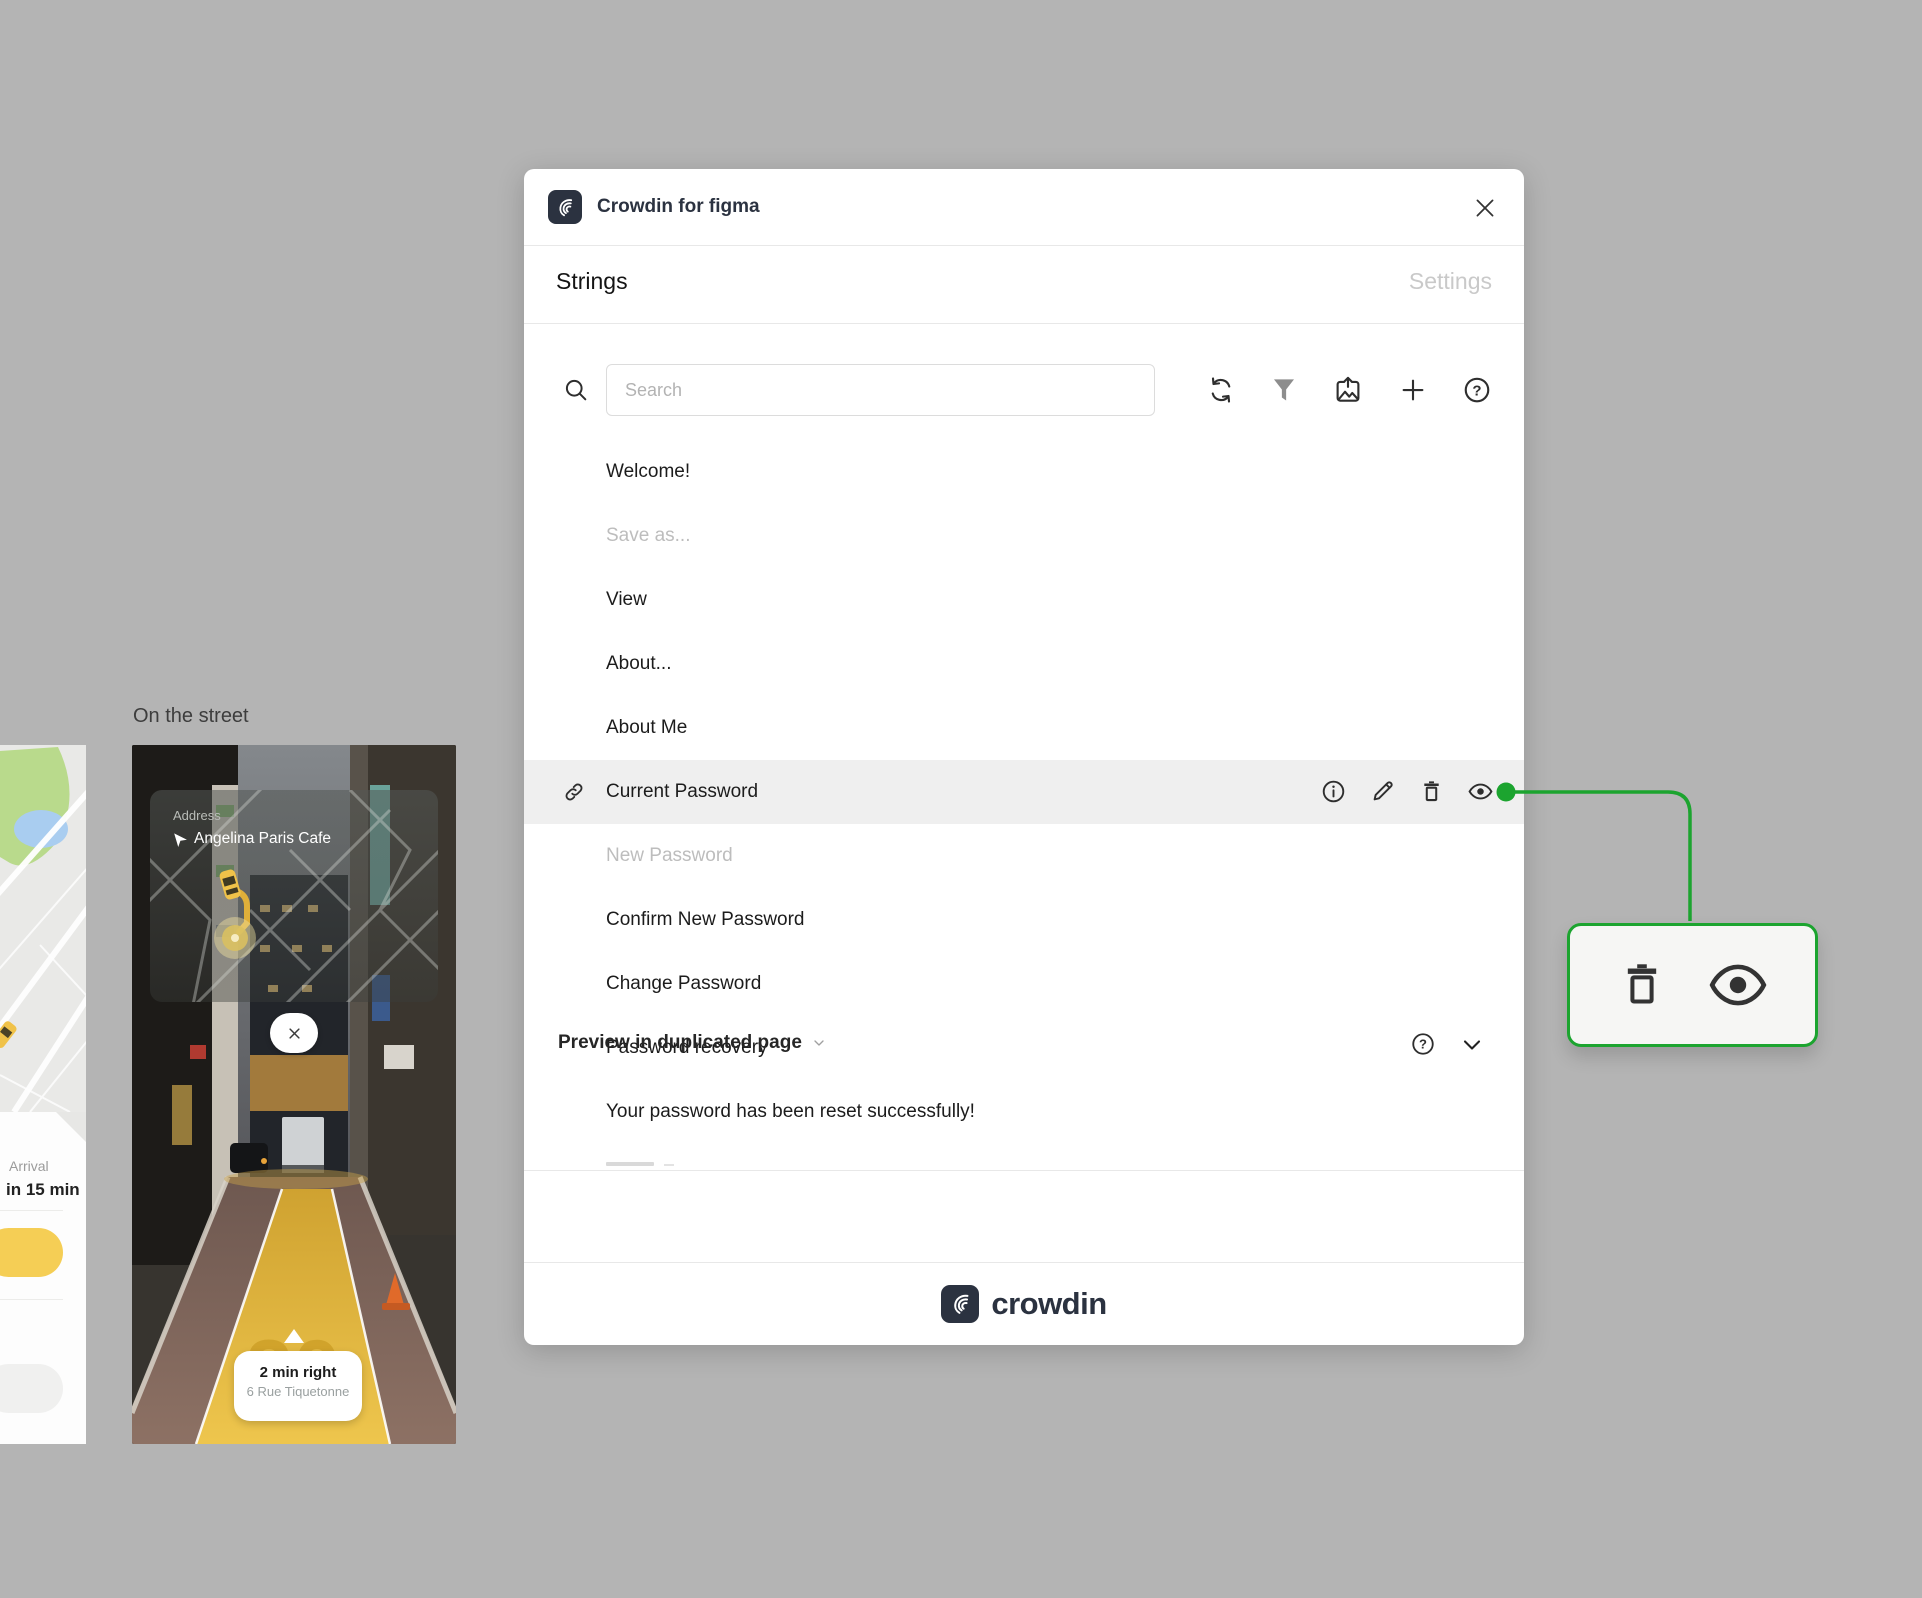 The width and height of the screenshot is (1922, 1598). I want to click on direction-arrow-icon, so click(294, 1336).